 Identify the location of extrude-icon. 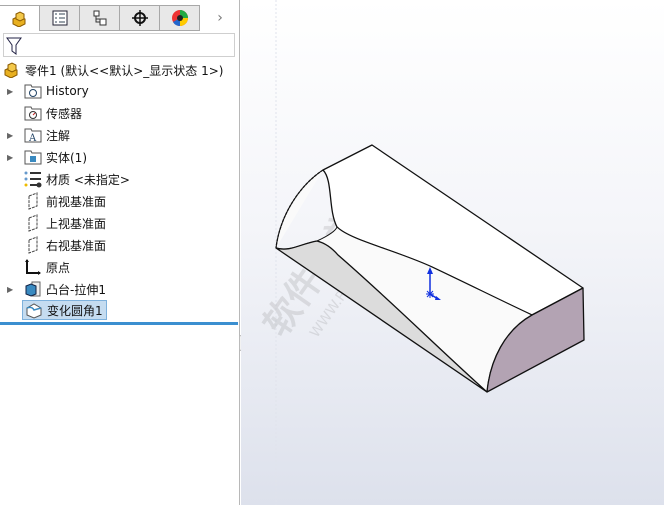
(33, 289).